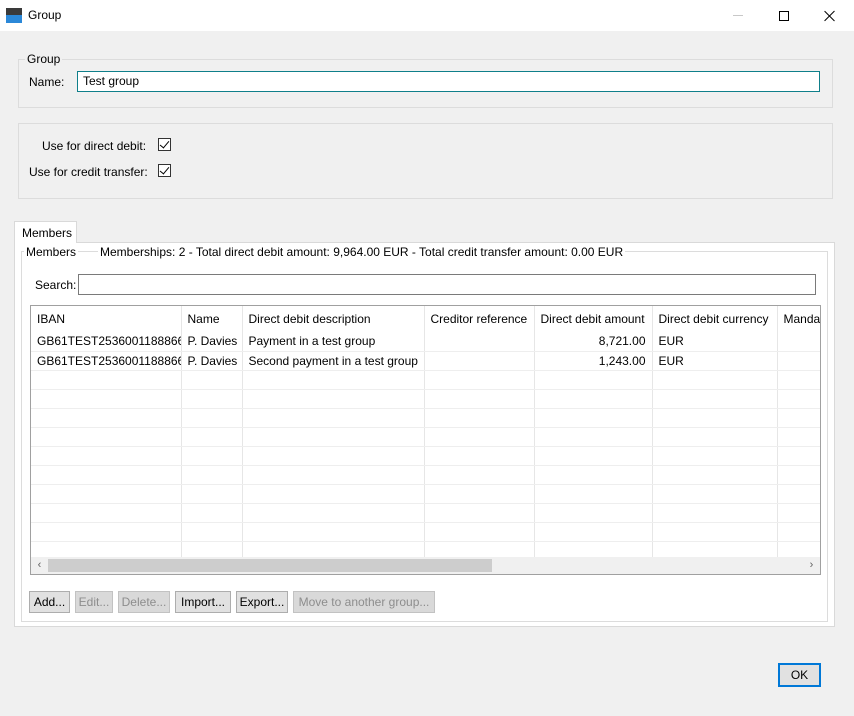 This screenshot has width=854, height=716. Describe the element at coordinates (94, 146) in the screenshot. I see `direct-debit-label: Use for direct debit:` at that location.